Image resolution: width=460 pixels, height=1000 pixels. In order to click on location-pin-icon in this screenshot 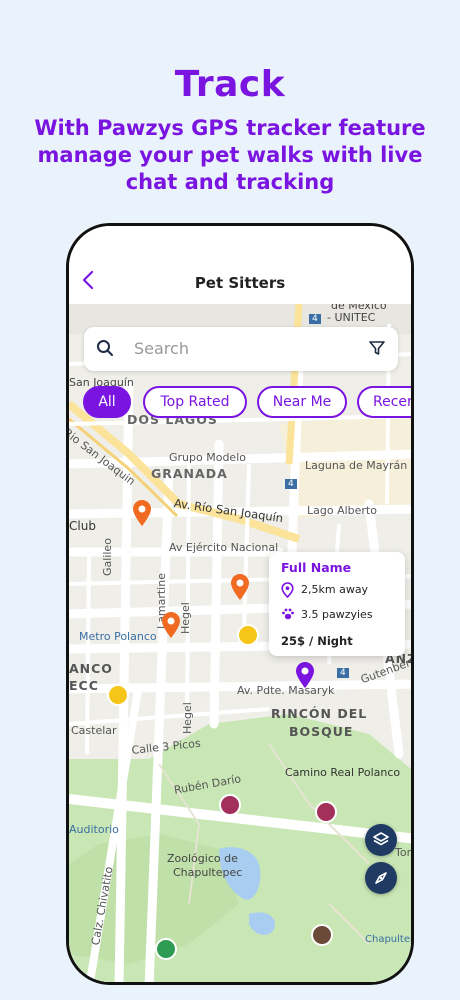, I will do `click(287, 590)`.